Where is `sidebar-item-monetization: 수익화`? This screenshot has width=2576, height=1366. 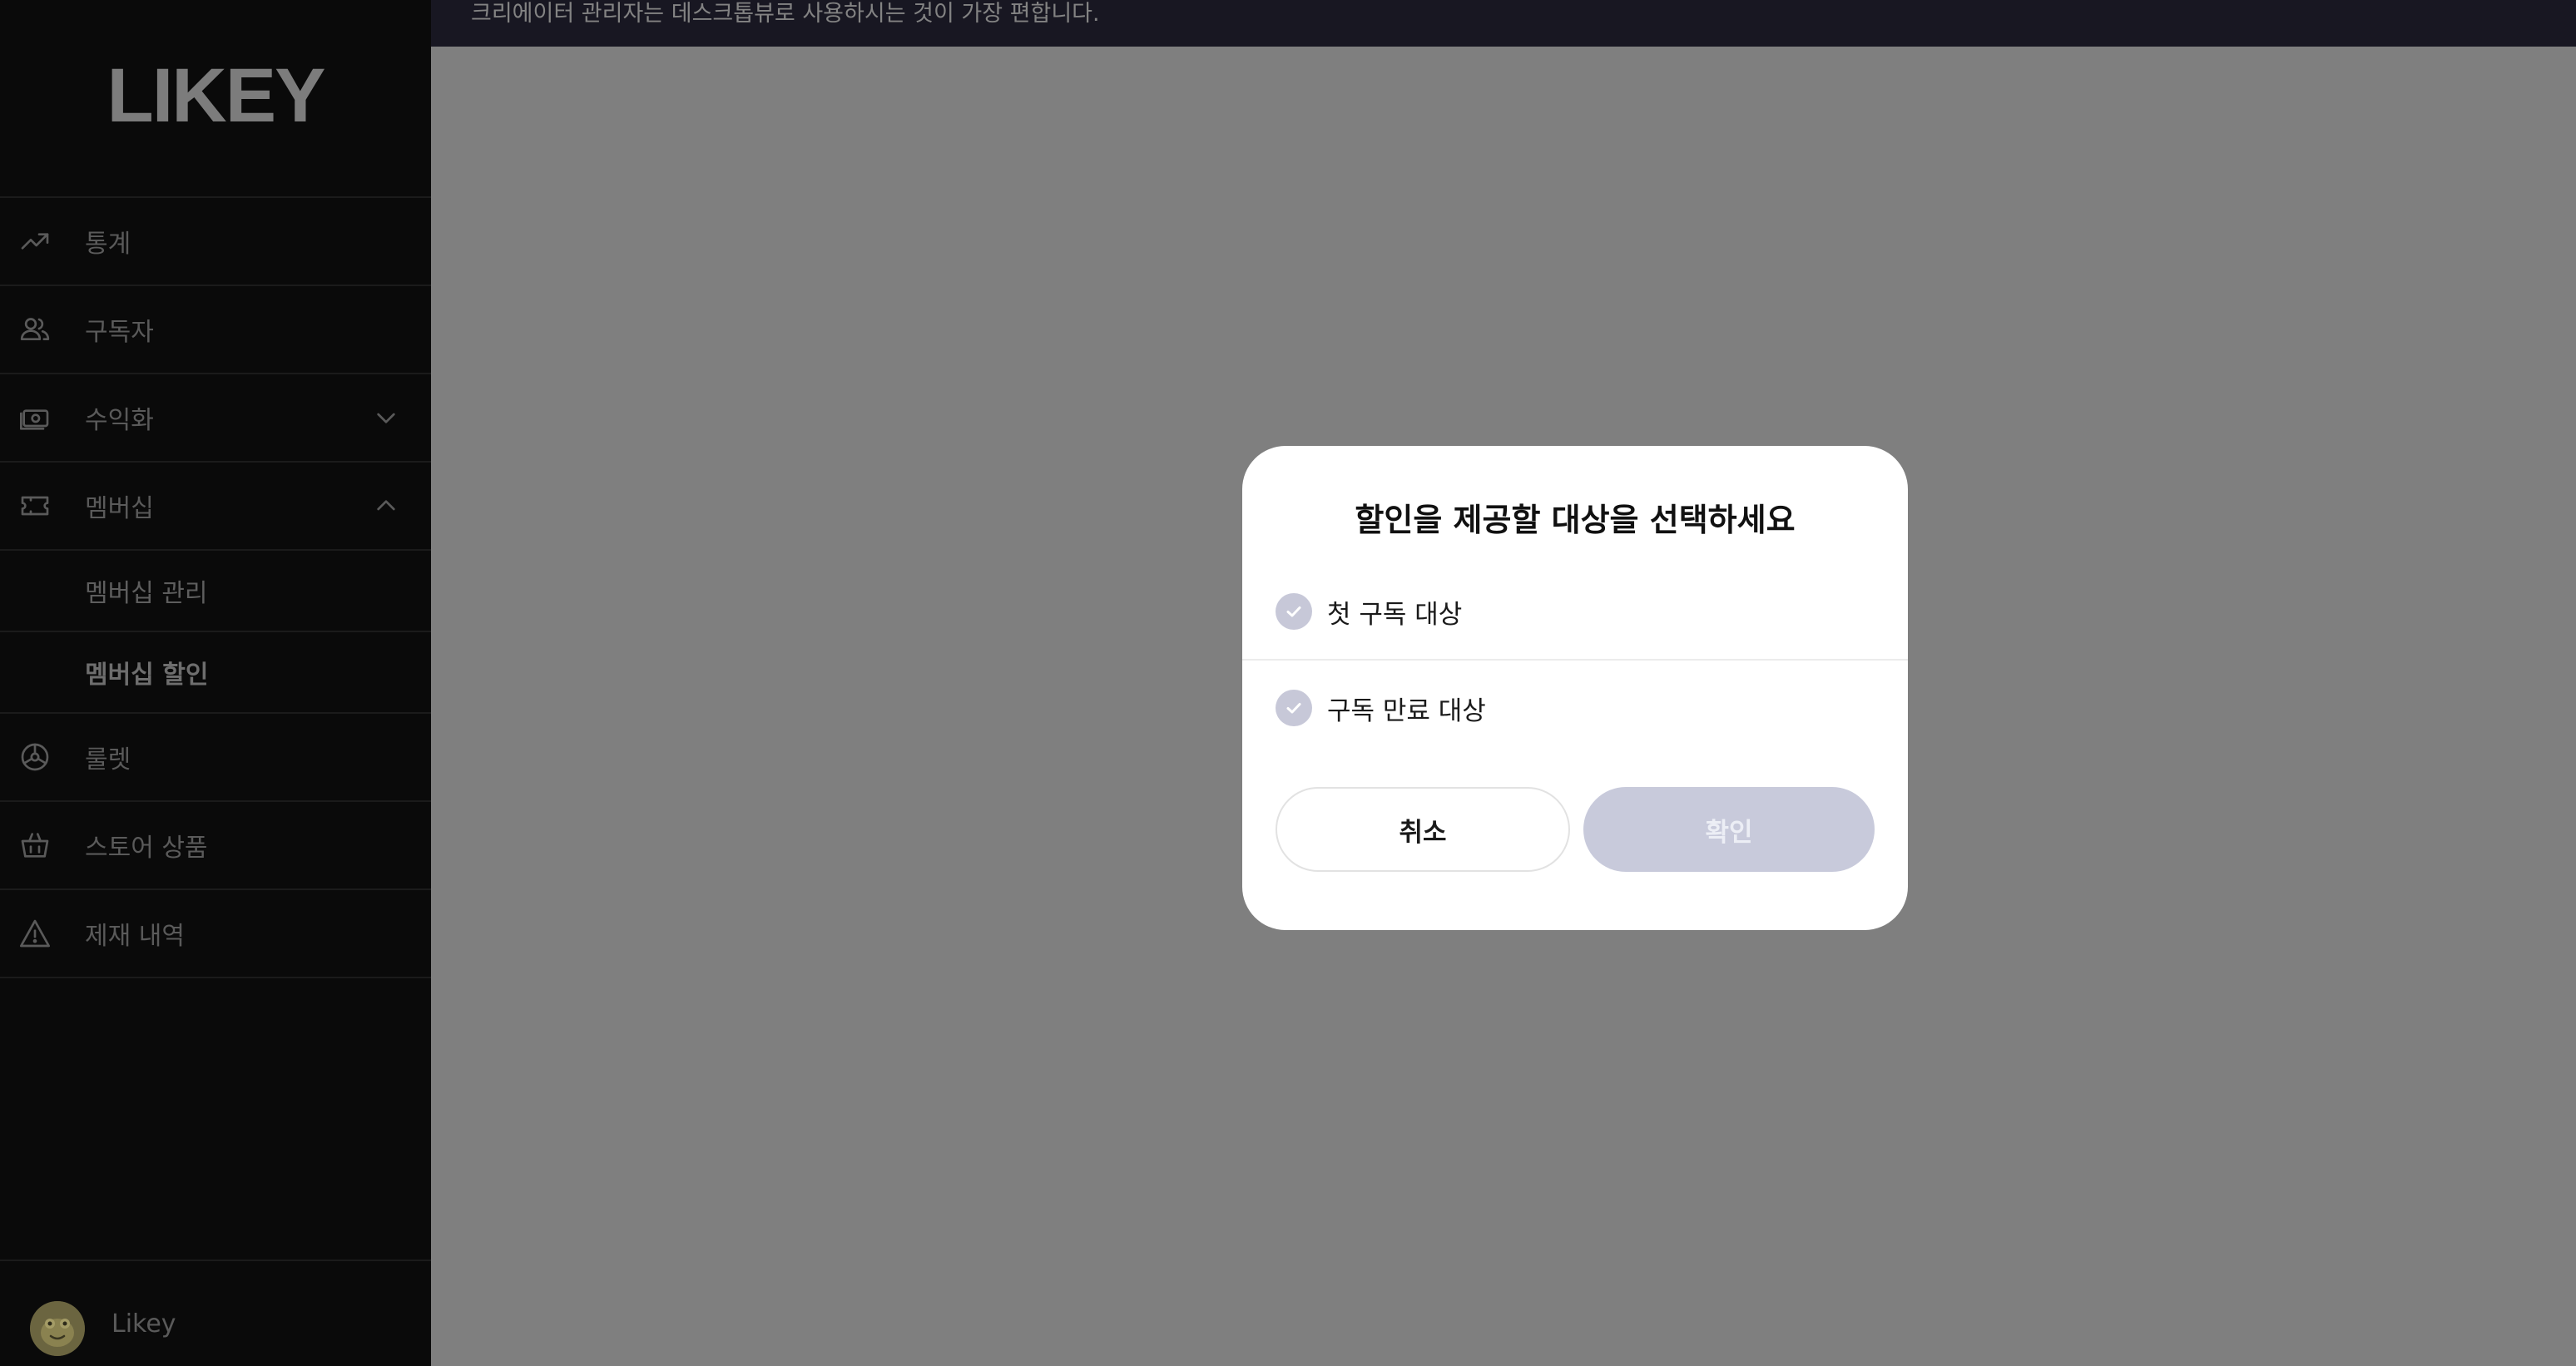
sidebar-item-monetization: 수익화 is located at coordinates (216, 419).